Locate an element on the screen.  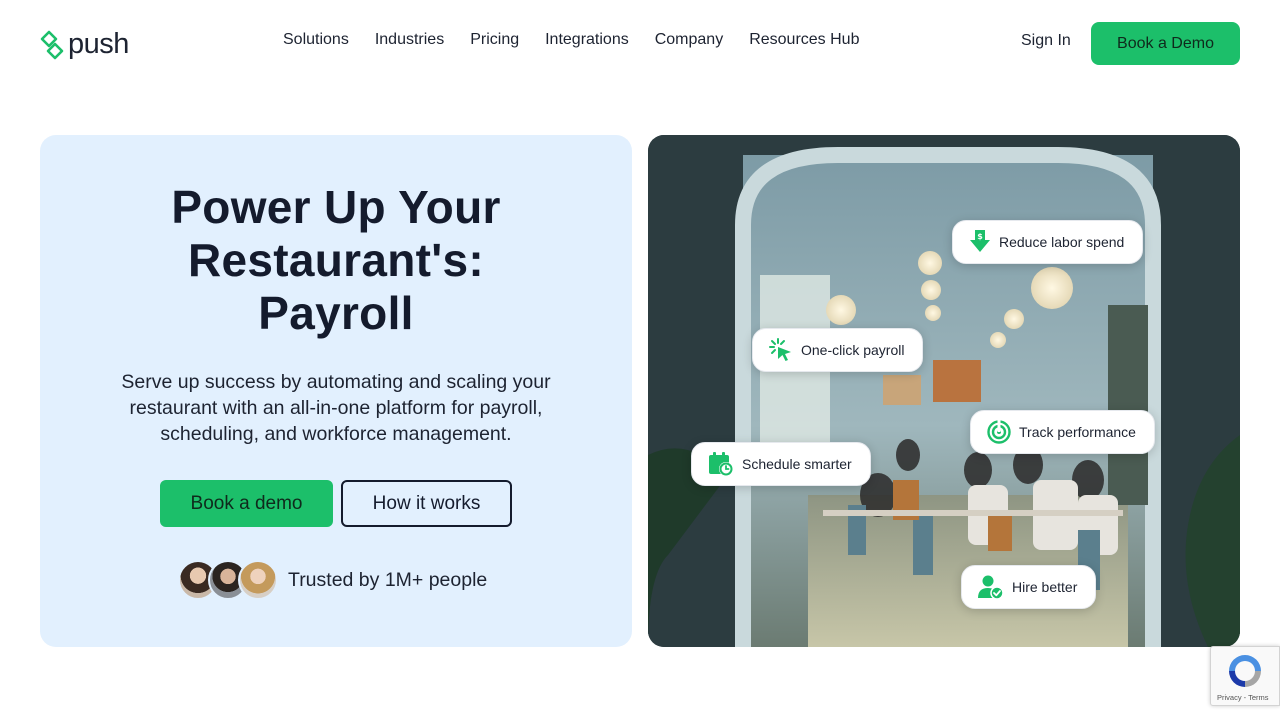
feature-pill-reduce-labor: $ Reduce labor spend is located at coordinates (1048, 242).